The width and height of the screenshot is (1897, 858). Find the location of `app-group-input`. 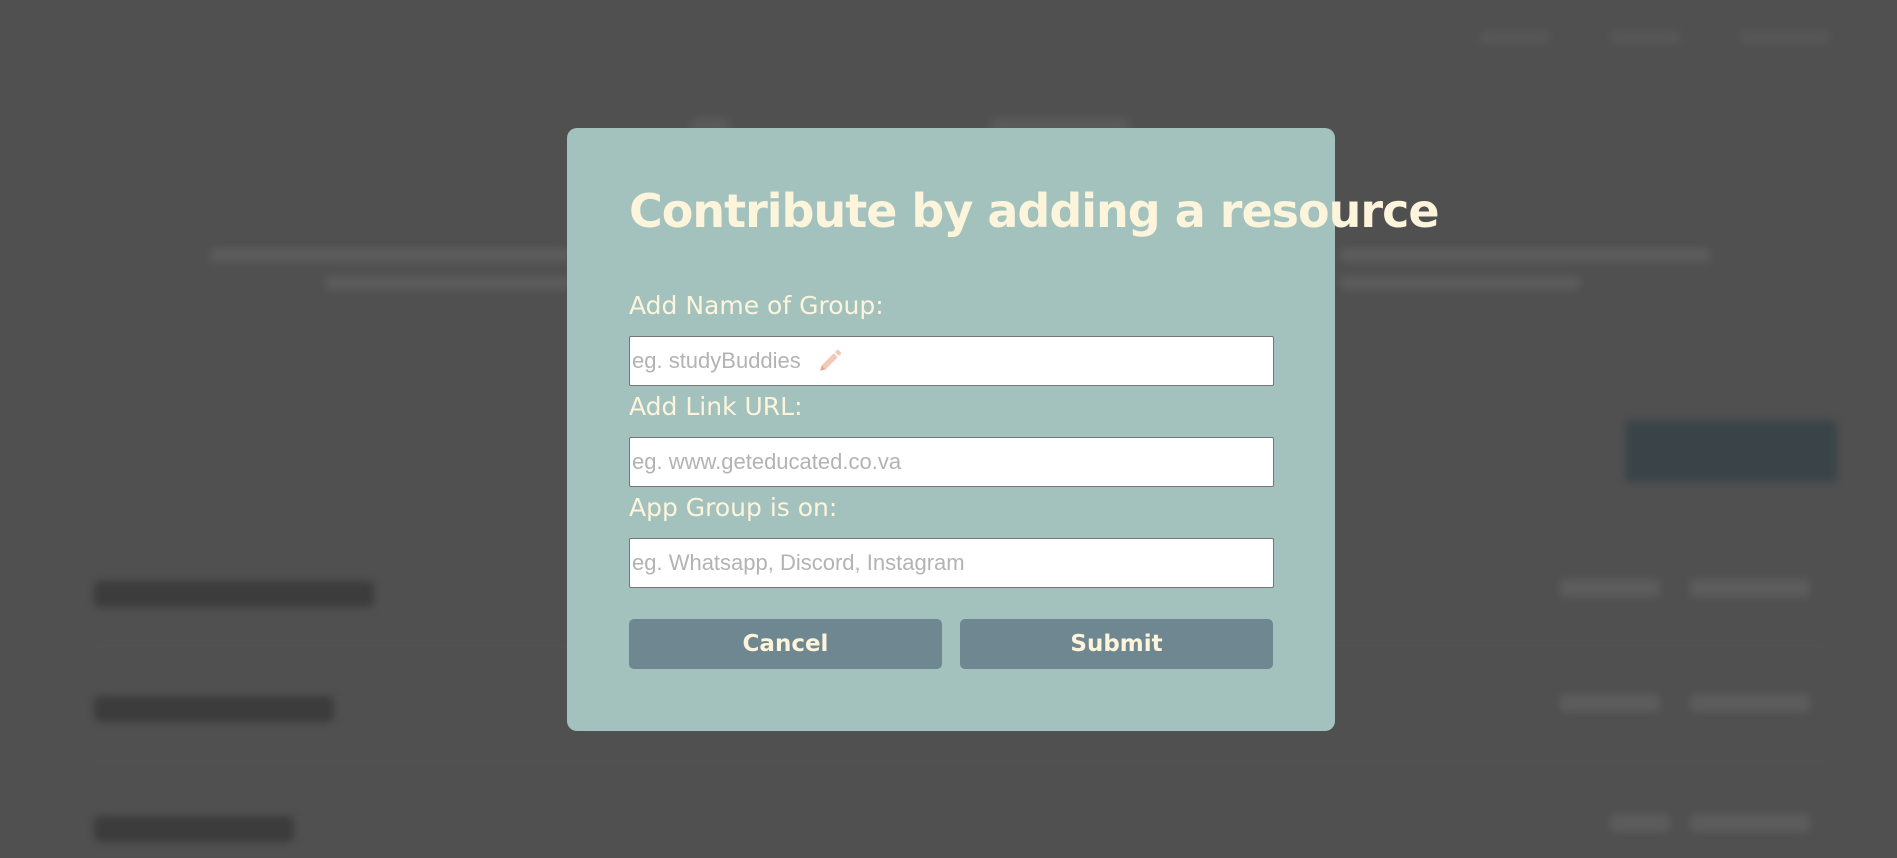

app-group-input is located at coordinates (951, 563).